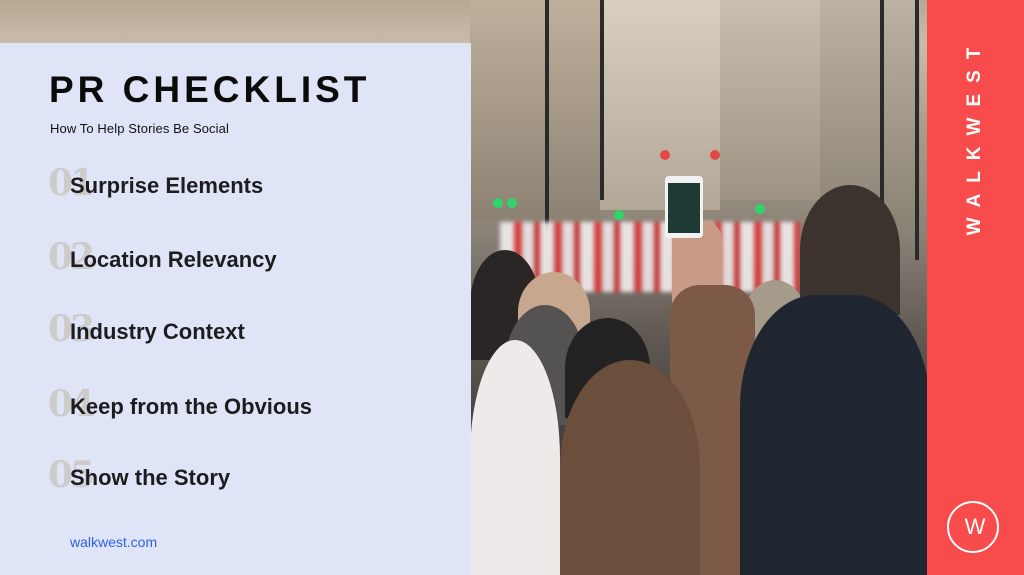 This screenshot has height=575, width=1024. What do you see at coordinates (173, 259) in the screenshot?
I see `item-label: Location Relevancy` at bounding box center [173, 259].